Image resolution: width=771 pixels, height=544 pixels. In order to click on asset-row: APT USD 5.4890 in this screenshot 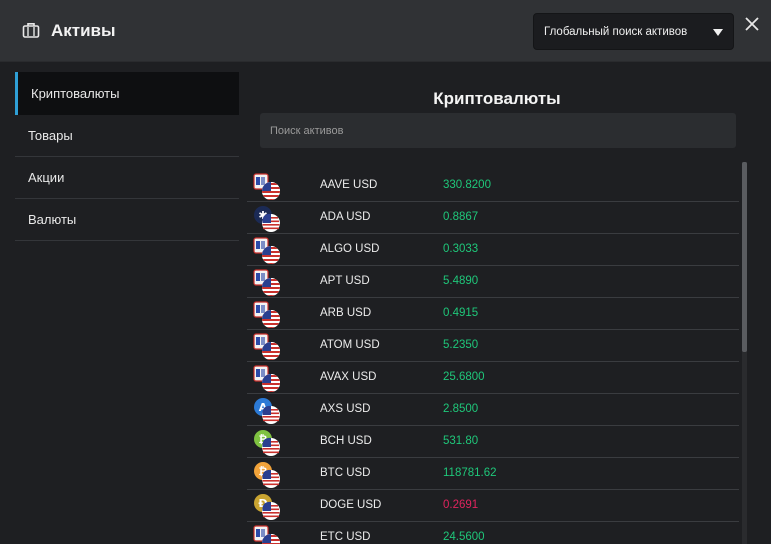, I will do `click(493, 282)`.